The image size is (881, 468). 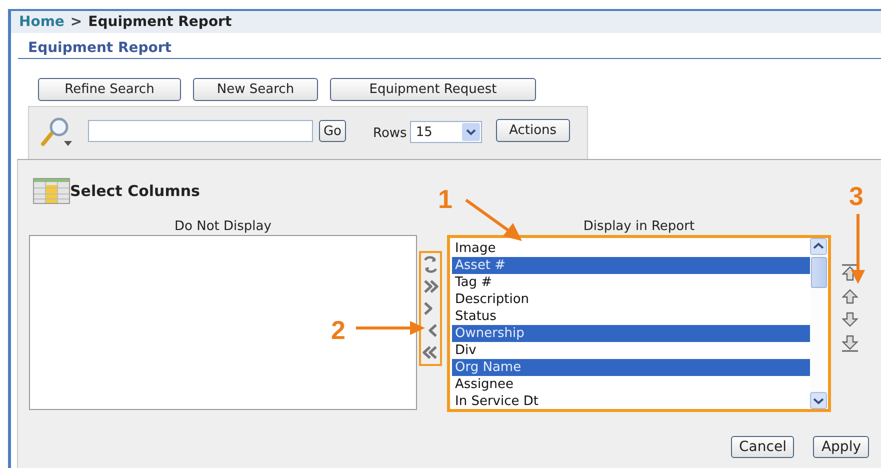 I want to click on reset-icon, so click(x=430, y=264).